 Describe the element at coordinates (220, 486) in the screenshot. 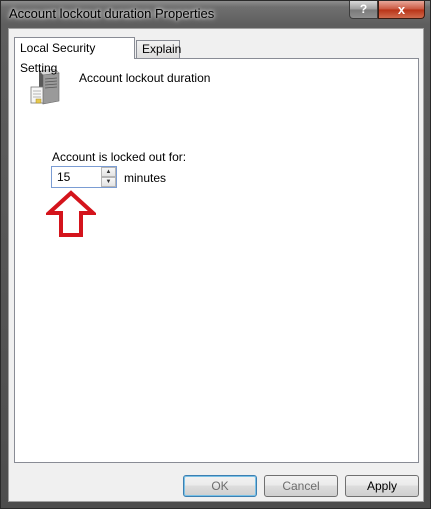

I see `ok-button: OK` at that location.